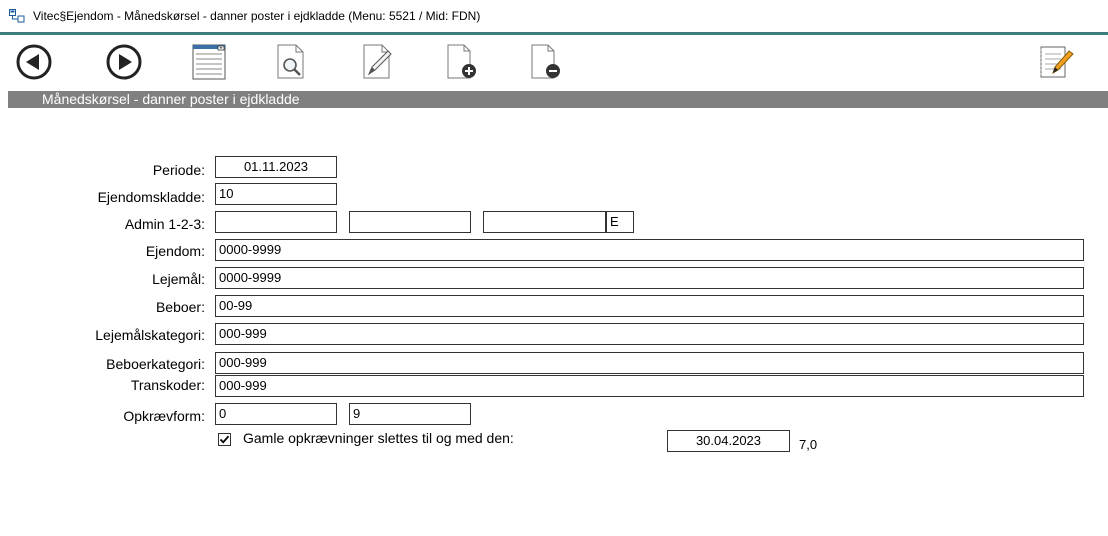  What do you see at coordinates (558, 99) in the screenshot?
I see `section-header: Månedskørsel - danner poster i ejdkladde` at bounding box center [558, 99].